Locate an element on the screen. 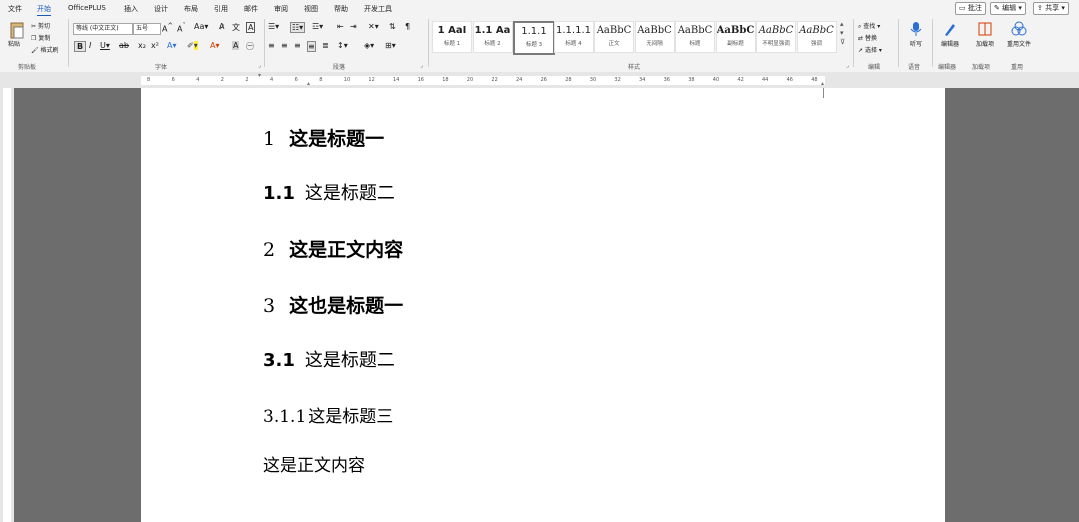  tab-review: 审阅 is located at coordinates (281, 9).